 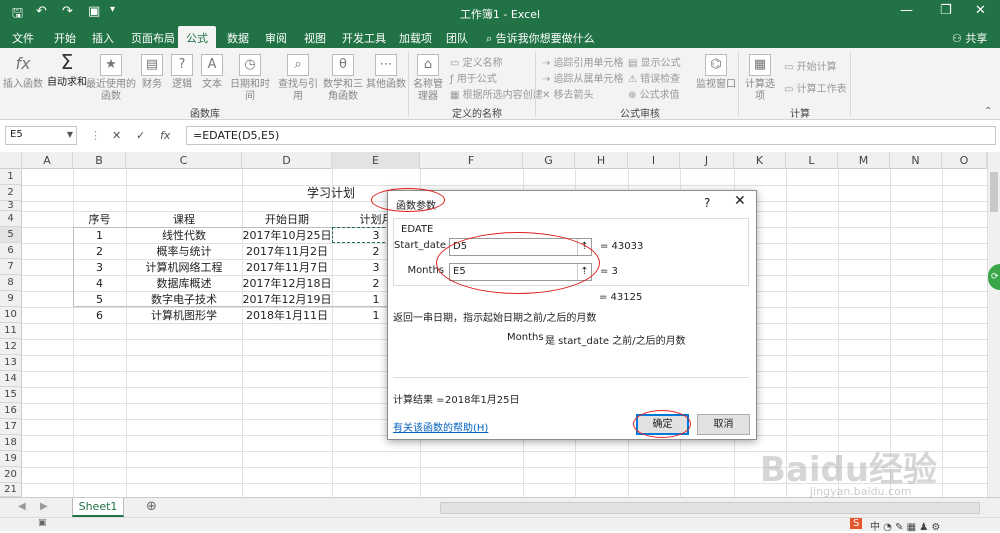 I want to click on row-header: 8, so click(x=11, y=283).